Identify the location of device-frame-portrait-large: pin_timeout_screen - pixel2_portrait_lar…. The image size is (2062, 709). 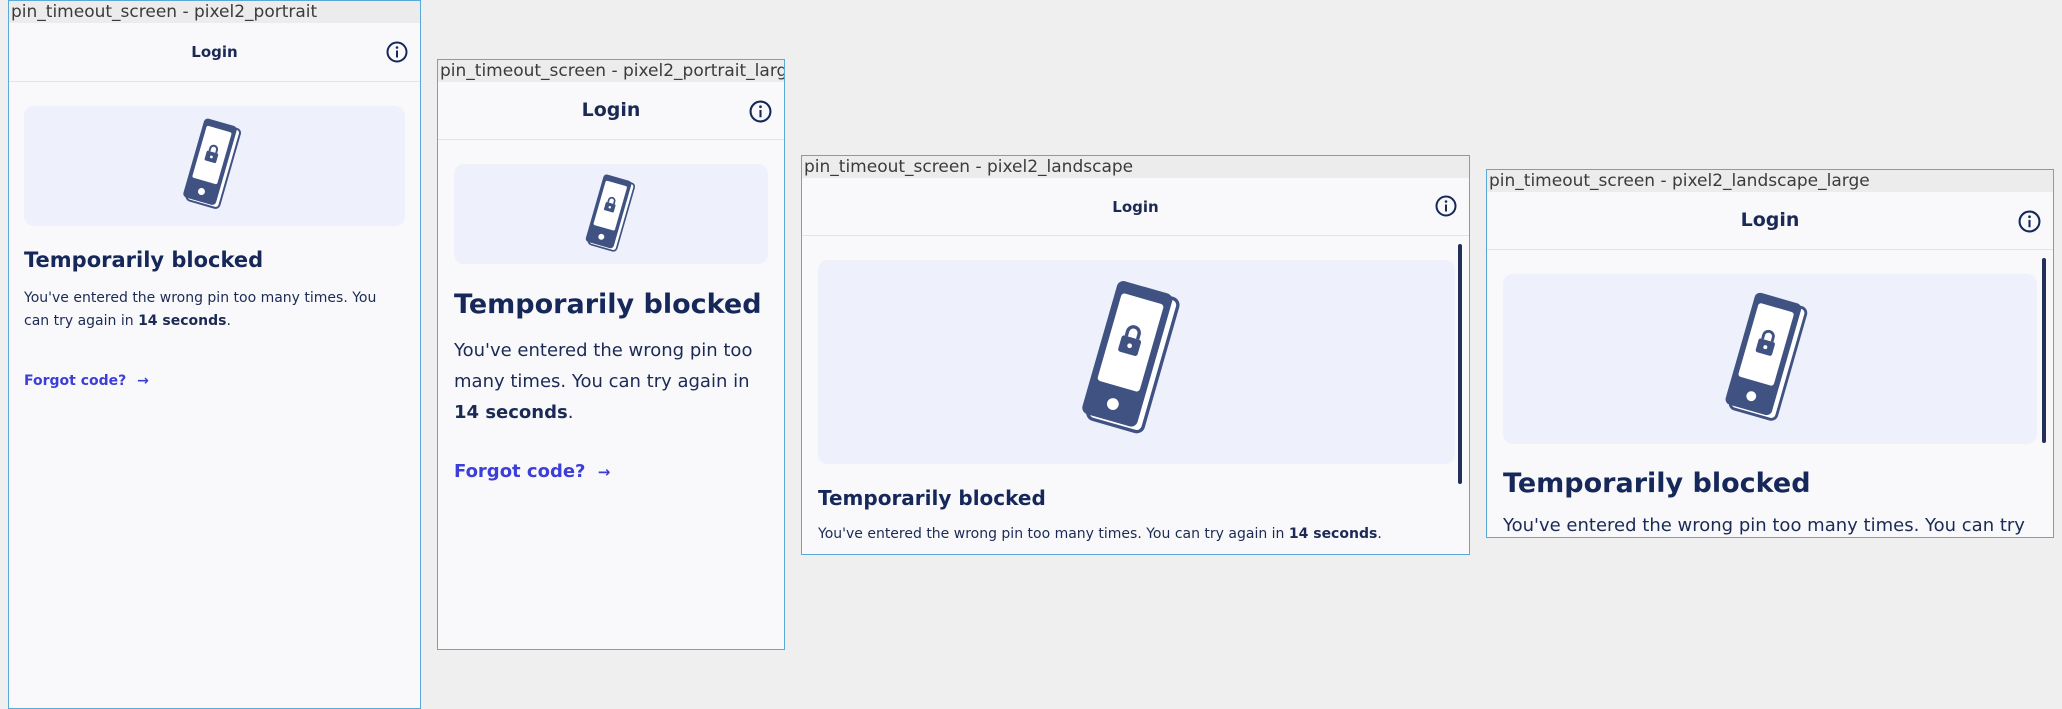
(611, 354).